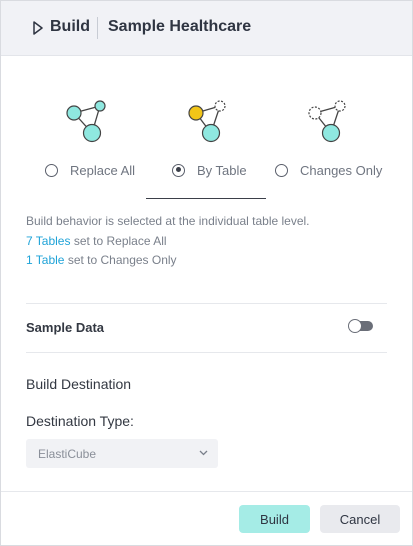 This screenshot has height=546, width=413. What do you see at coordinates (274, 519) in the screenshot?
I see `build-button: Build` at bounding box center [274, 519].